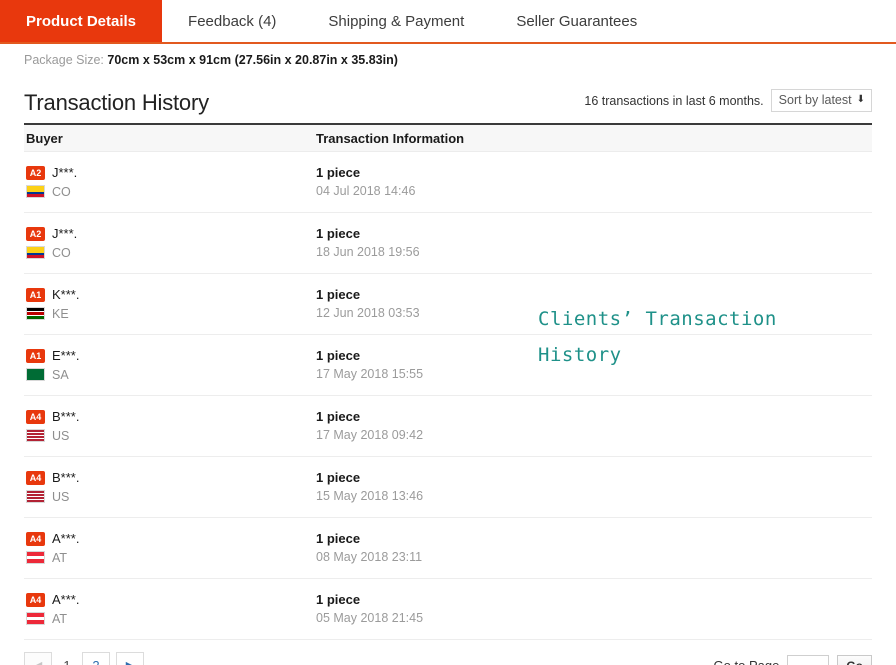 The height and width of the screenshot is (665, 896). I want to click on buyer-cell: A1 K***. KE, so click(170, 304).